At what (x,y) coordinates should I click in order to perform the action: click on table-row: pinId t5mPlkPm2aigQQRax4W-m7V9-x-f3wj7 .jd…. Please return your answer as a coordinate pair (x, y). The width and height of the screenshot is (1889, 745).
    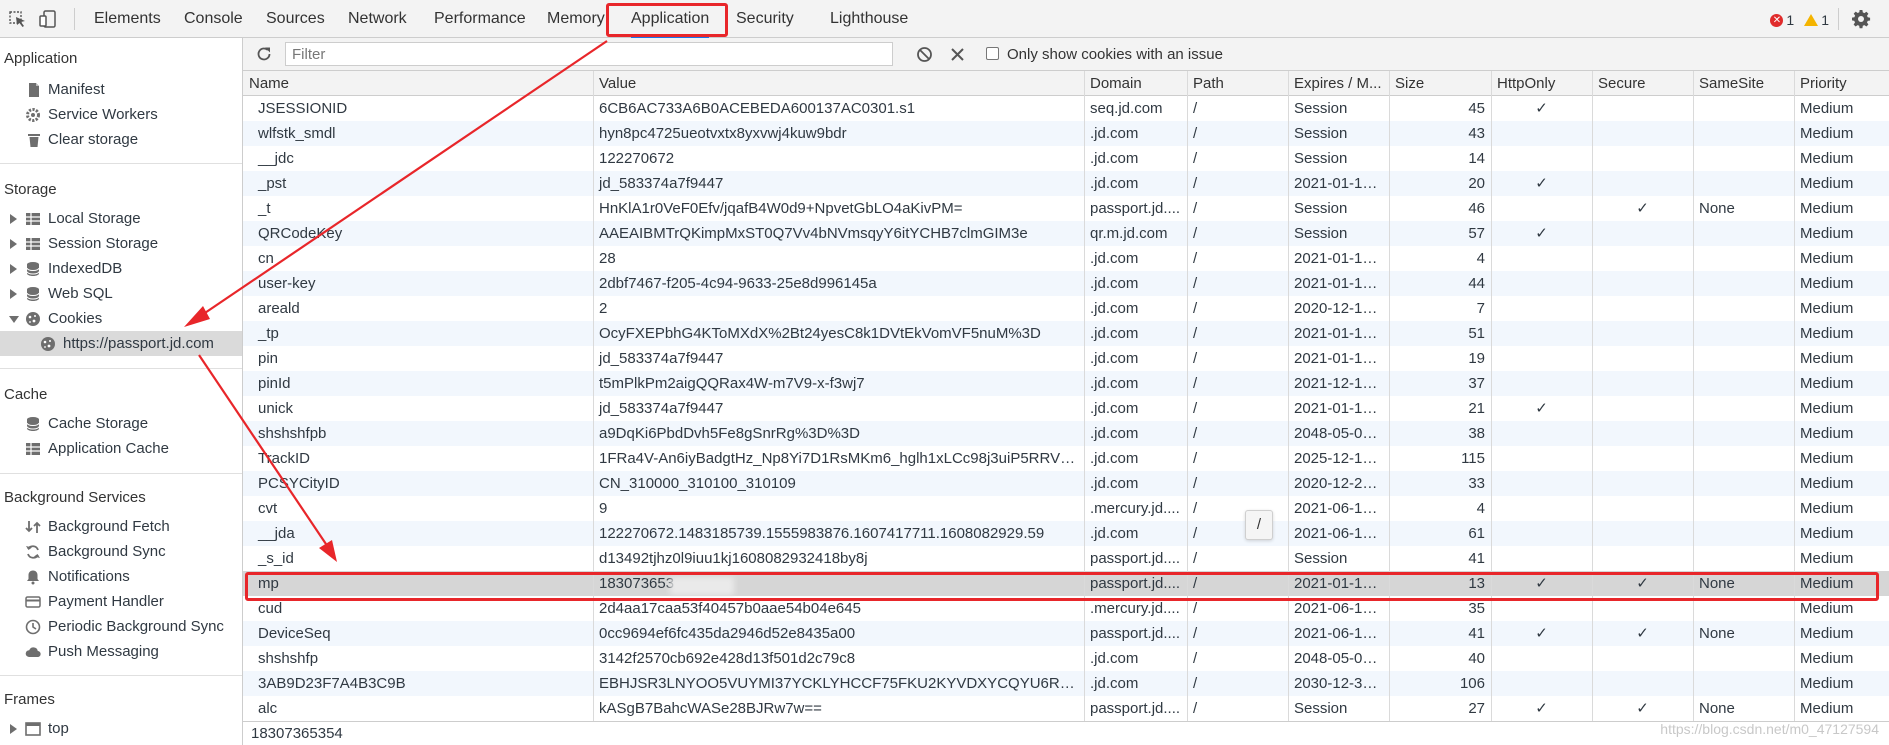
    Looking at the image, I should click on (1066, 383).